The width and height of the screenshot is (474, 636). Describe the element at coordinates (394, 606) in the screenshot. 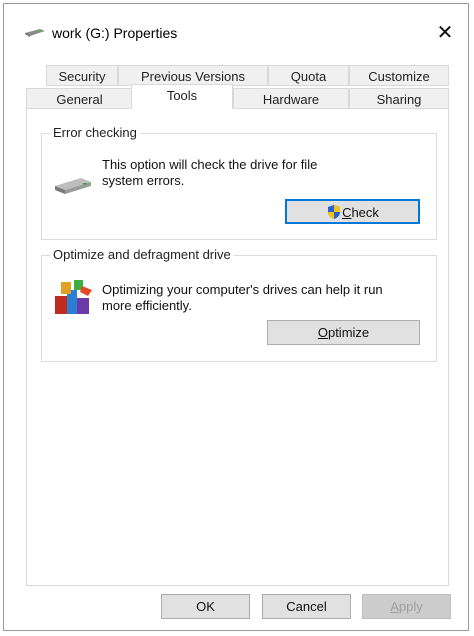

I see `apply-mnemonic: A` at that location.